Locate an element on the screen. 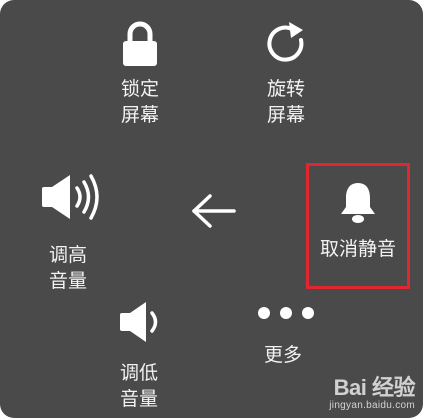  rotate-screen-label: 旋转 屏幕 is located at coordinates (285, 102).